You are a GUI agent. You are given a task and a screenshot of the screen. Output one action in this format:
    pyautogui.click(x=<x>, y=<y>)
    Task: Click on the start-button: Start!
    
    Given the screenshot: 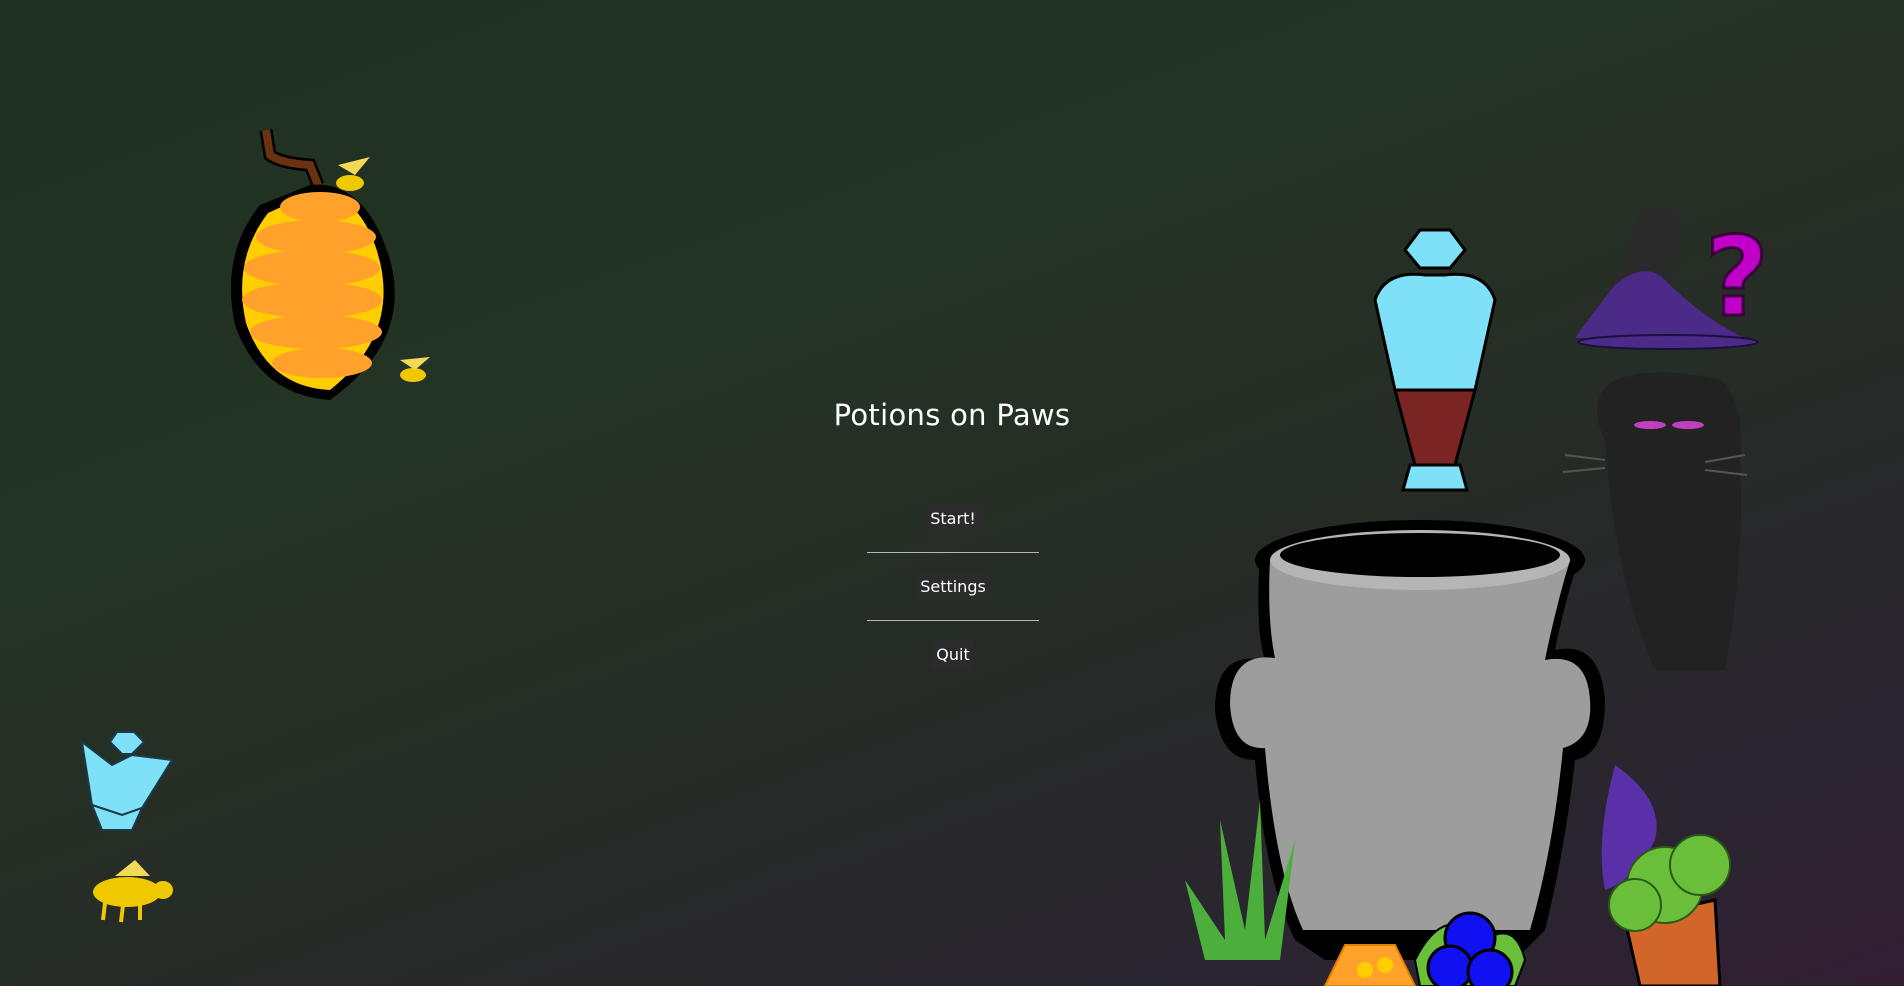 What is the action you would take?
    pyautogui.click(x=953, y=518)
    